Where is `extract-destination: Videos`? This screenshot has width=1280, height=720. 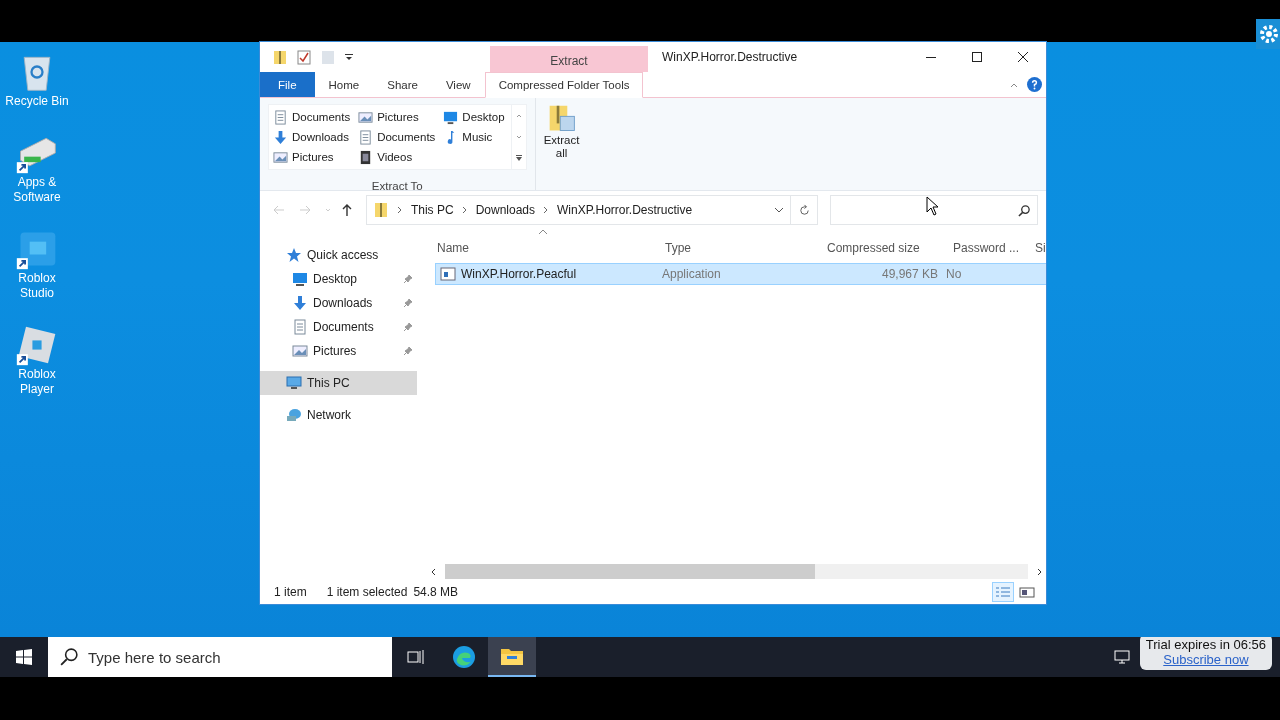 extract-destination: Videos is located at coordinates (398, 157).